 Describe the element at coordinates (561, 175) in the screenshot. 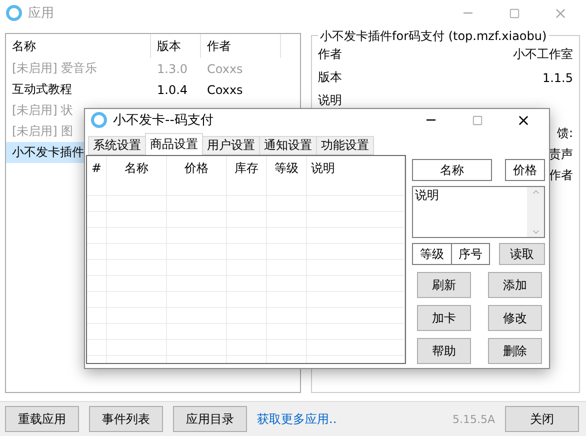

I see `description-text: 作者` at that location.